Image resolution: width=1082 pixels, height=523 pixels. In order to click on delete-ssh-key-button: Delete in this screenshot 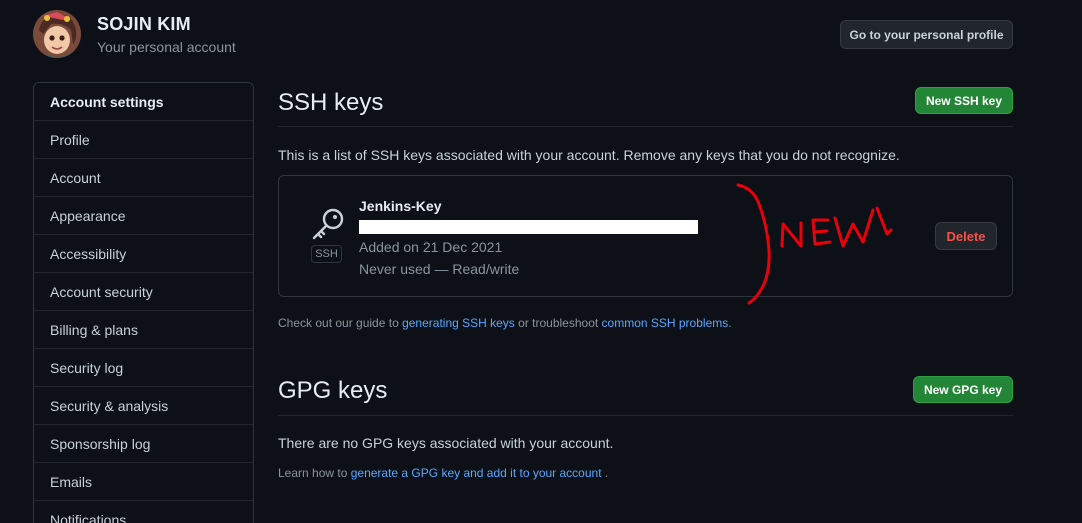, I will do `click(966, 236)`.